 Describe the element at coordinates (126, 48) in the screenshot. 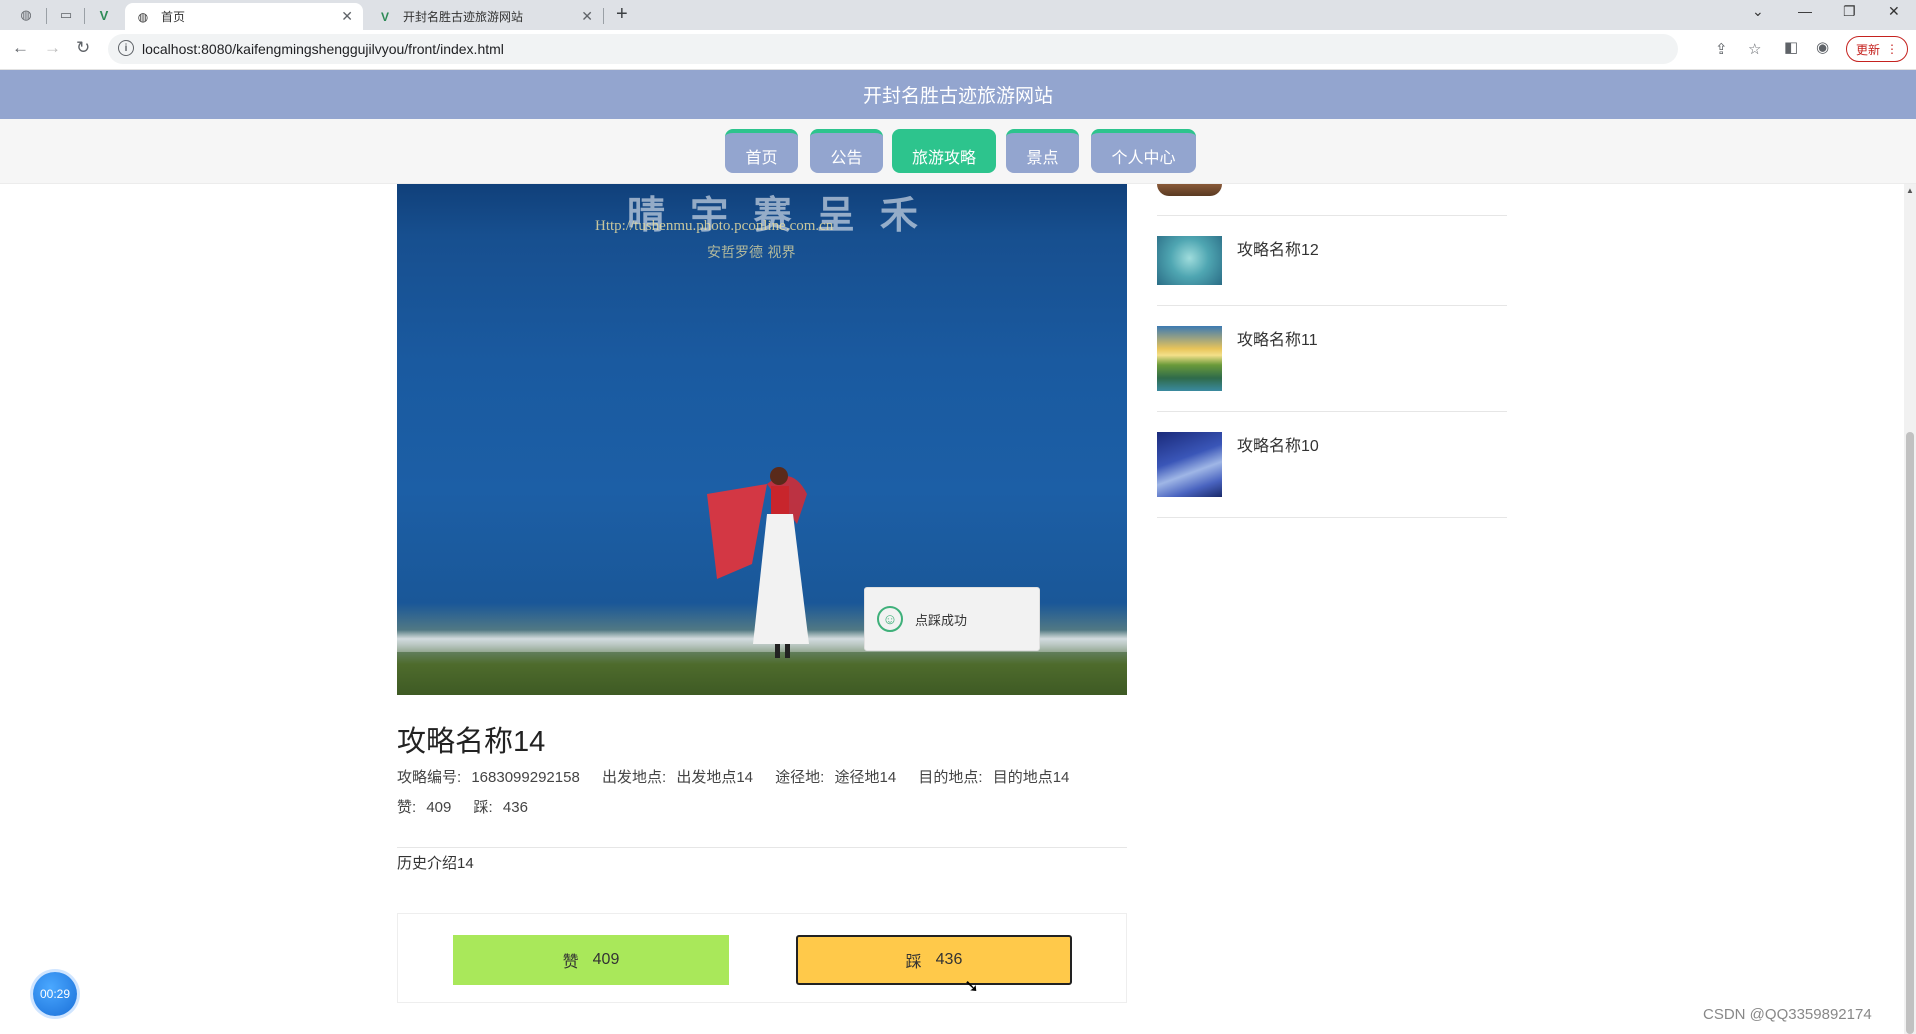

I see `site-info-icon: i` at that location.